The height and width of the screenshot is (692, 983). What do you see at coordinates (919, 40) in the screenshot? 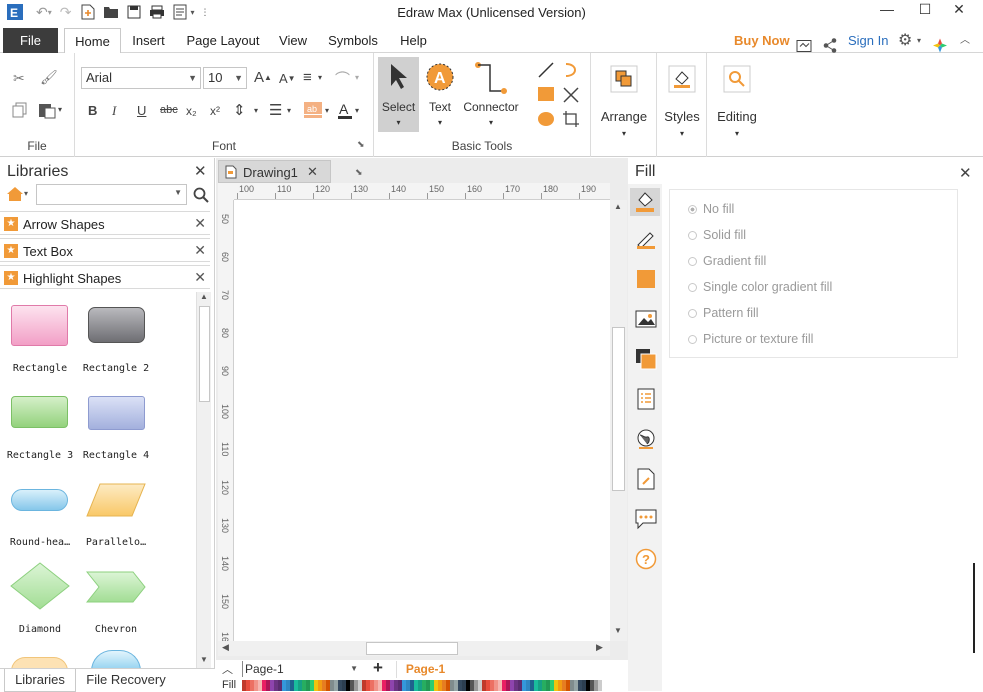
I see `settings-dropdown-icon: ▾` at bounding box center [919, 40].